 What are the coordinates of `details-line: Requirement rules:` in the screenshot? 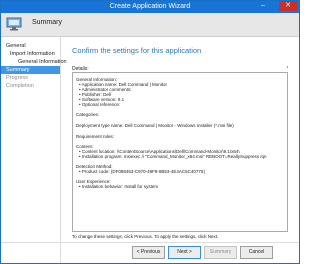 It's located at (95, 136).